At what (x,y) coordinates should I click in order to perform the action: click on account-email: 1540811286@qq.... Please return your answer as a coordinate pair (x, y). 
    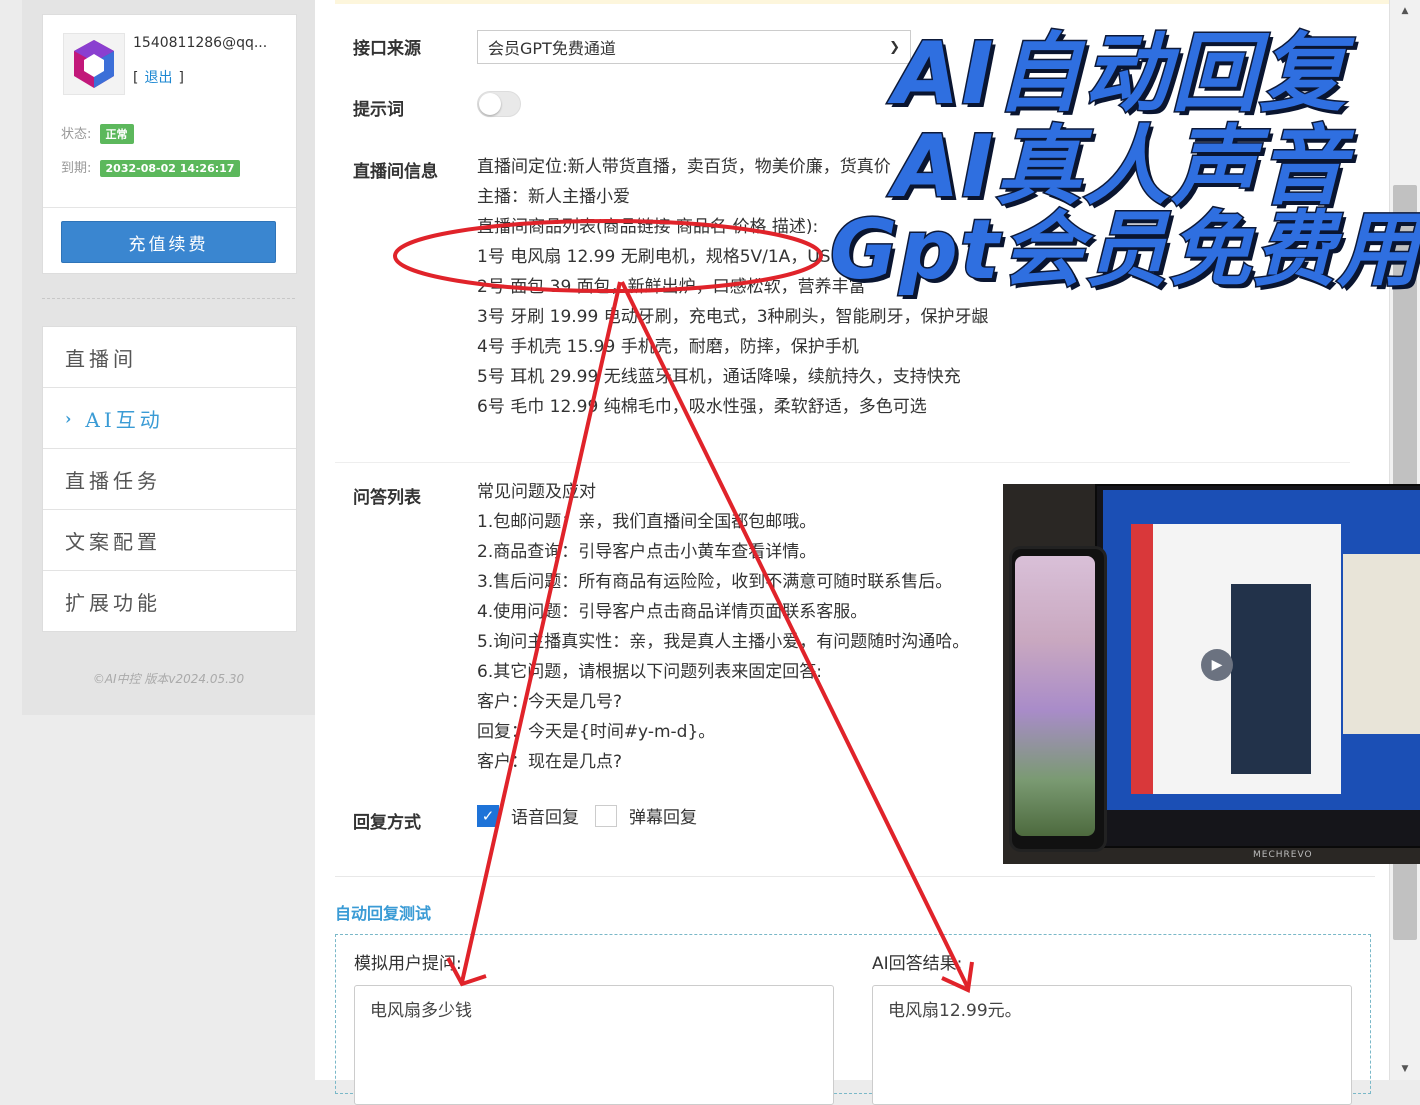
    Looking at the image, I should click on (200, 43).